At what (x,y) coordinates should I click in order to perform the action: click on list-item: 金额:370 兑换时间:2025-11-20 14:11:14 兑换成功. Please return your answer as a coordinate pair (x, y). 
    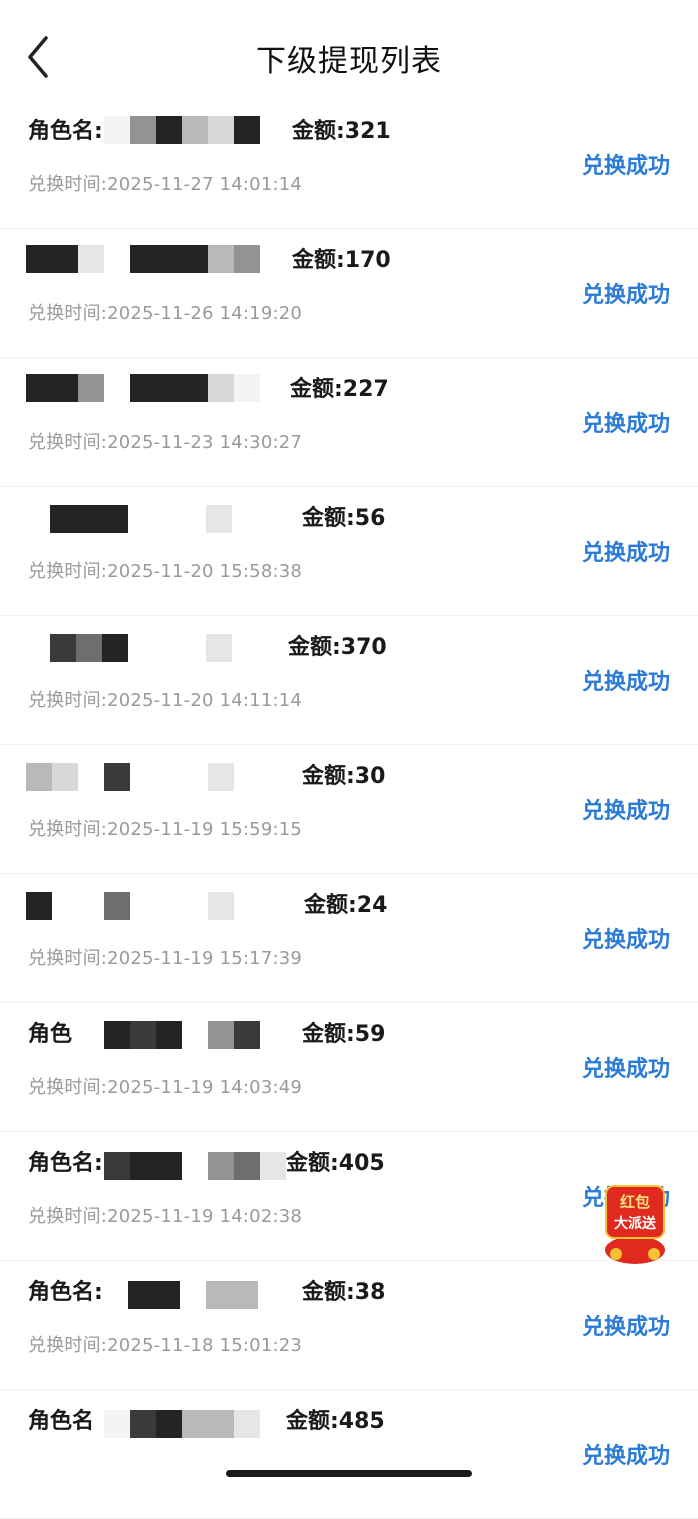
    Looking at the image, I should click on (349, 680).